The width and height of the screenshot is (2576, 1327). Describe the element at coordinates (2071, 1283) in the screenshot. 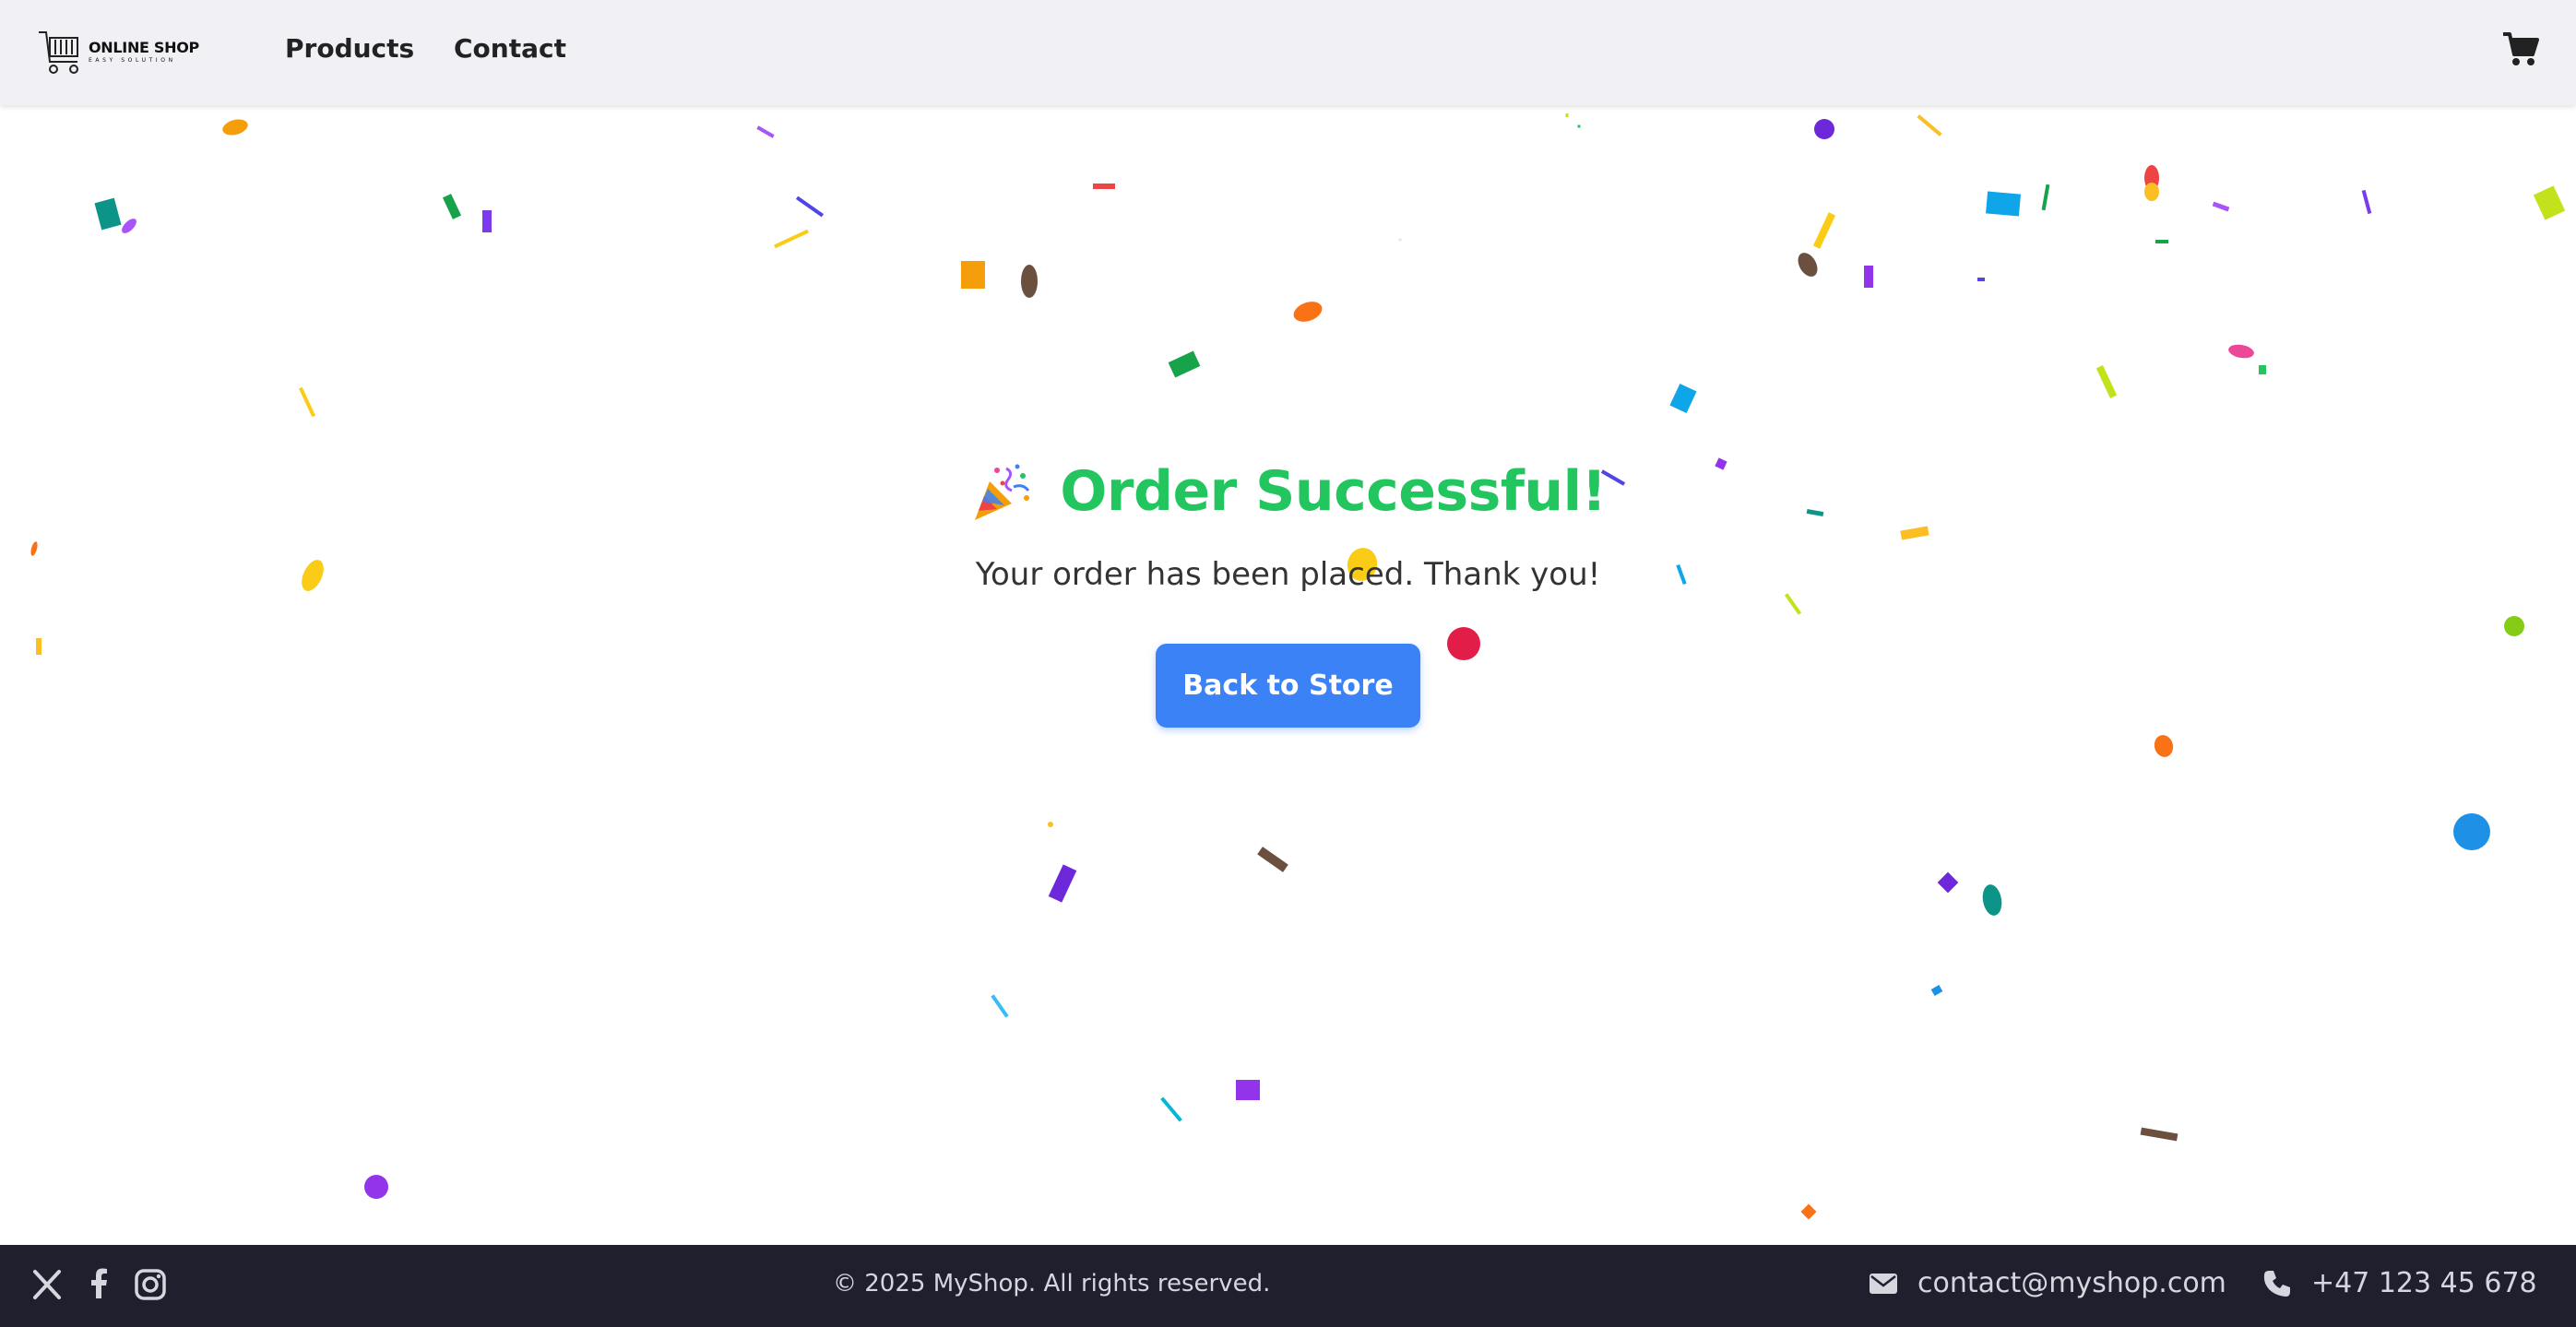

I see `email-text: contact@myshop.com` at that location.